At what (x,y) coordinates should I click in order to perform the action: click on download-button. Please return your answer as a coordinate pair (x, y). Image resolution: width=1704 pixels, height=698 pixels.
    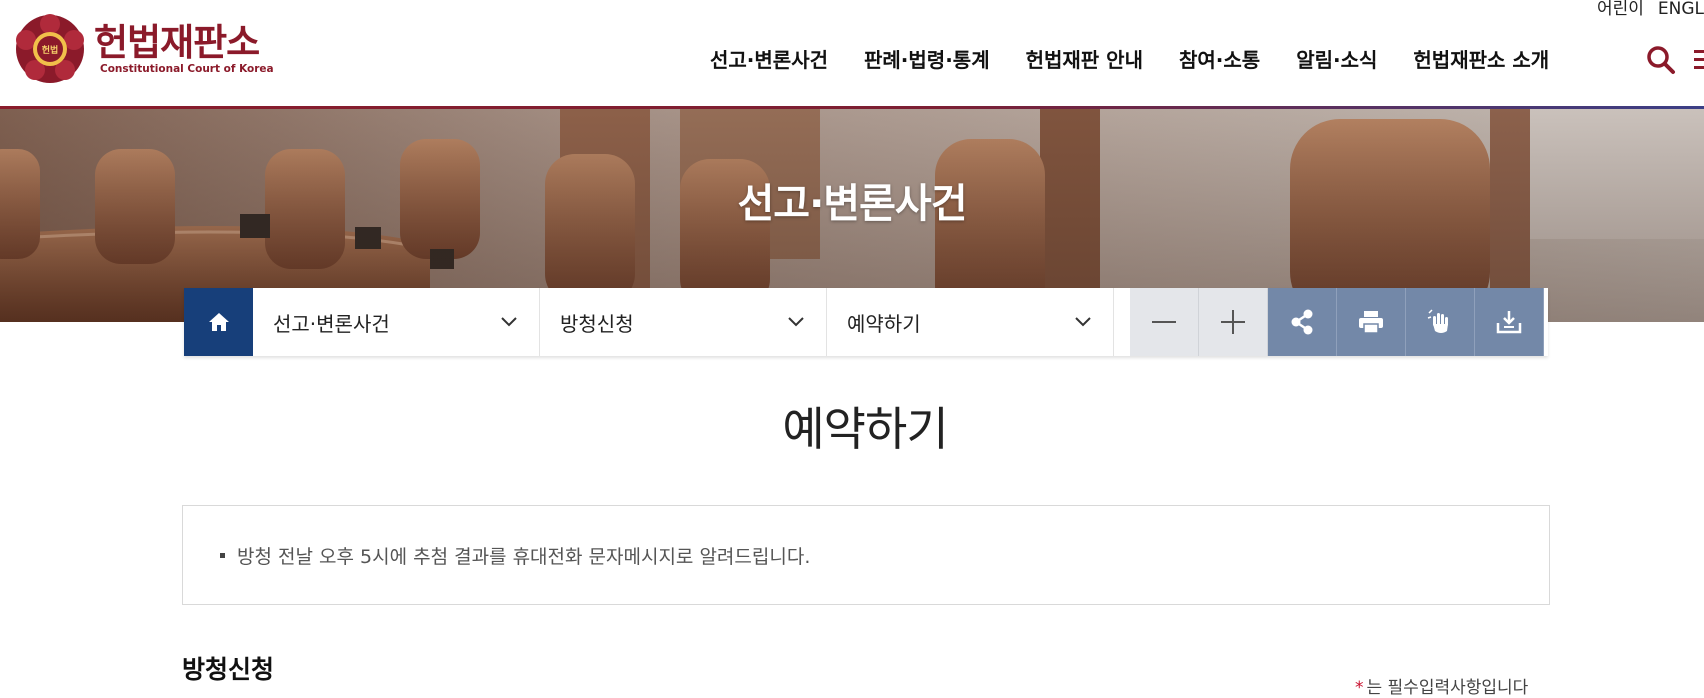
    Looking at the image, I should click on (1509, 322).